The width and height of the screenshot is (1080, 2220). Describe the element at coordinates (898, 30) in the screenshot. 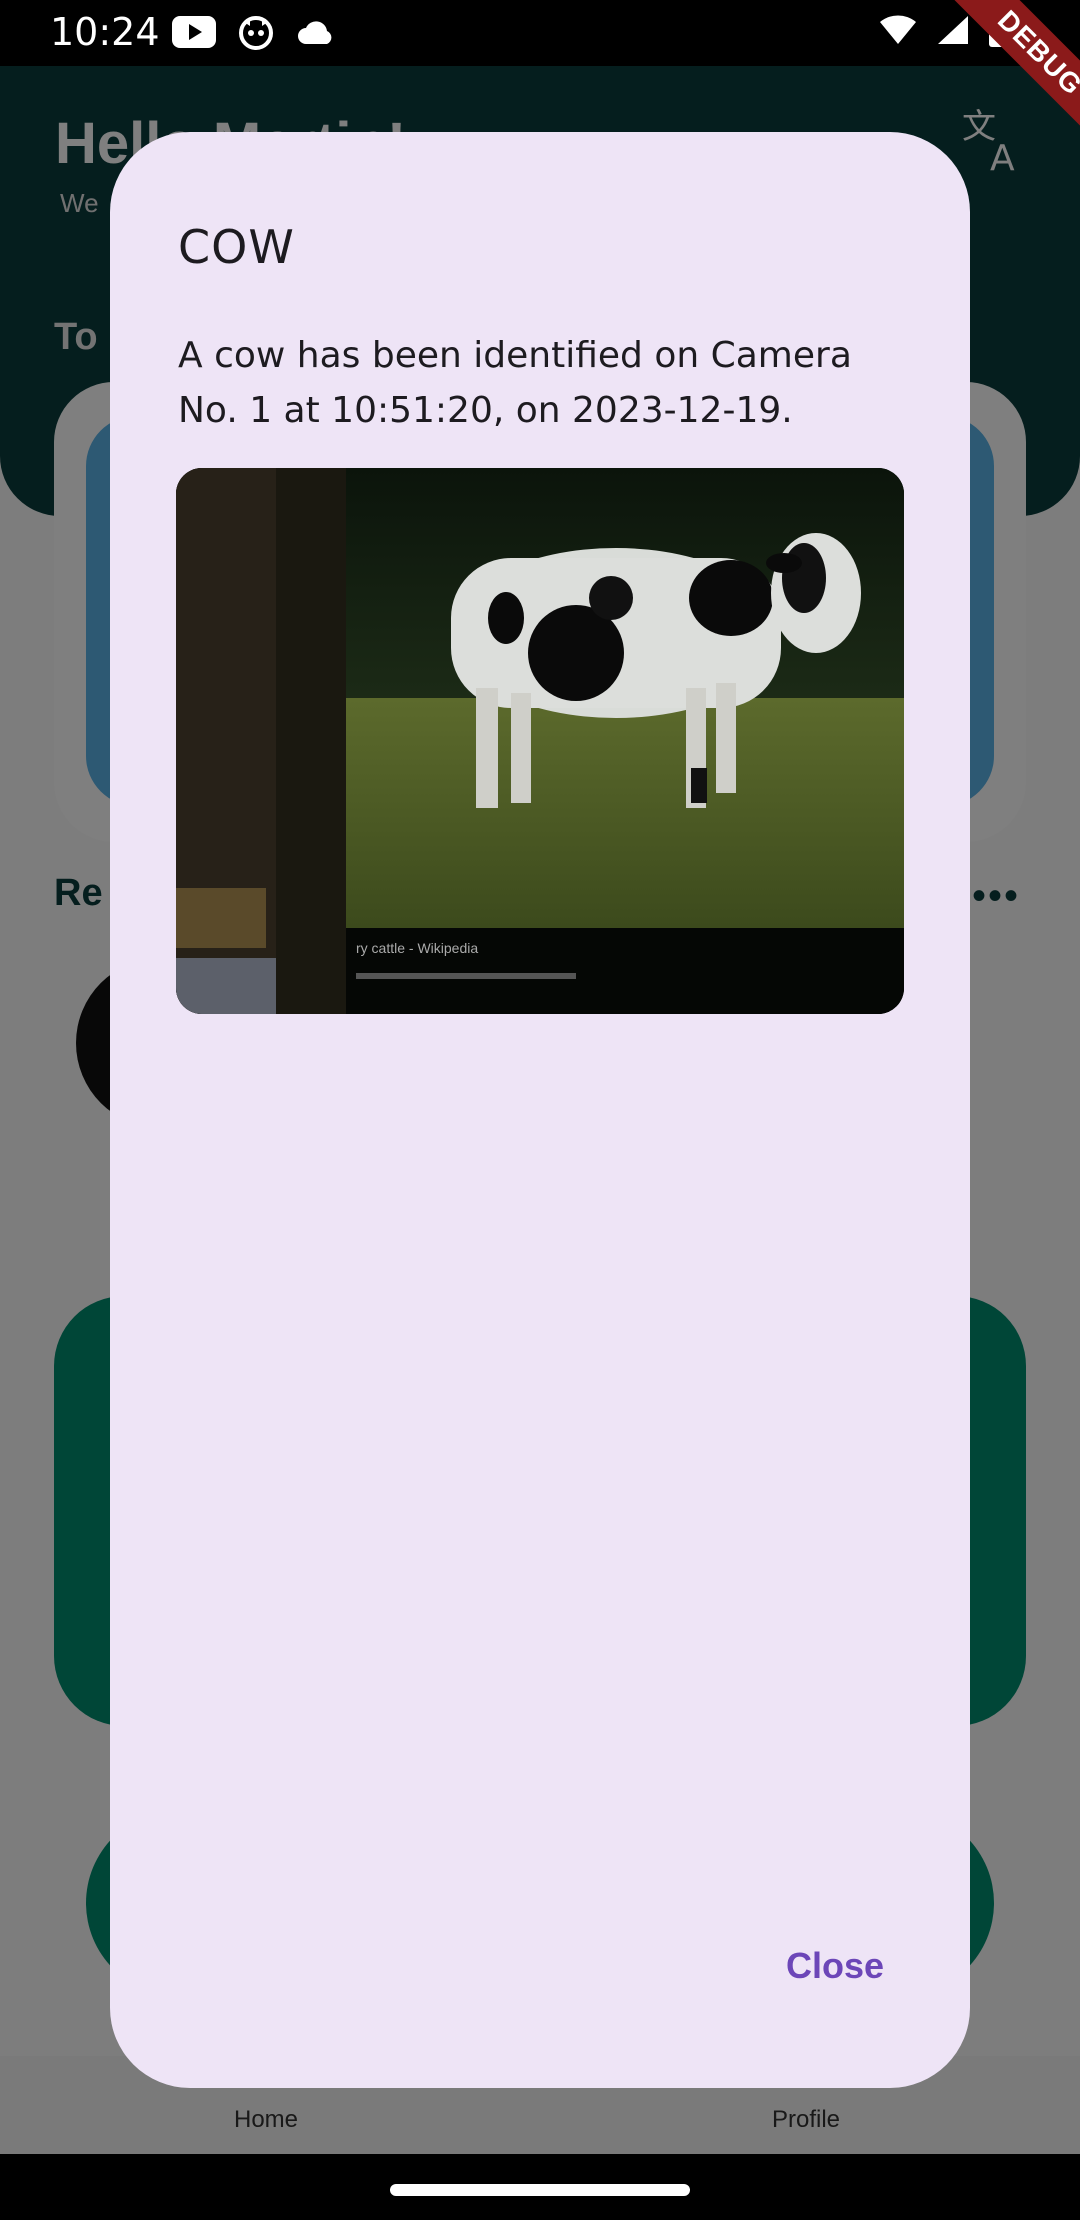

I see `wifi-icon` at that location.